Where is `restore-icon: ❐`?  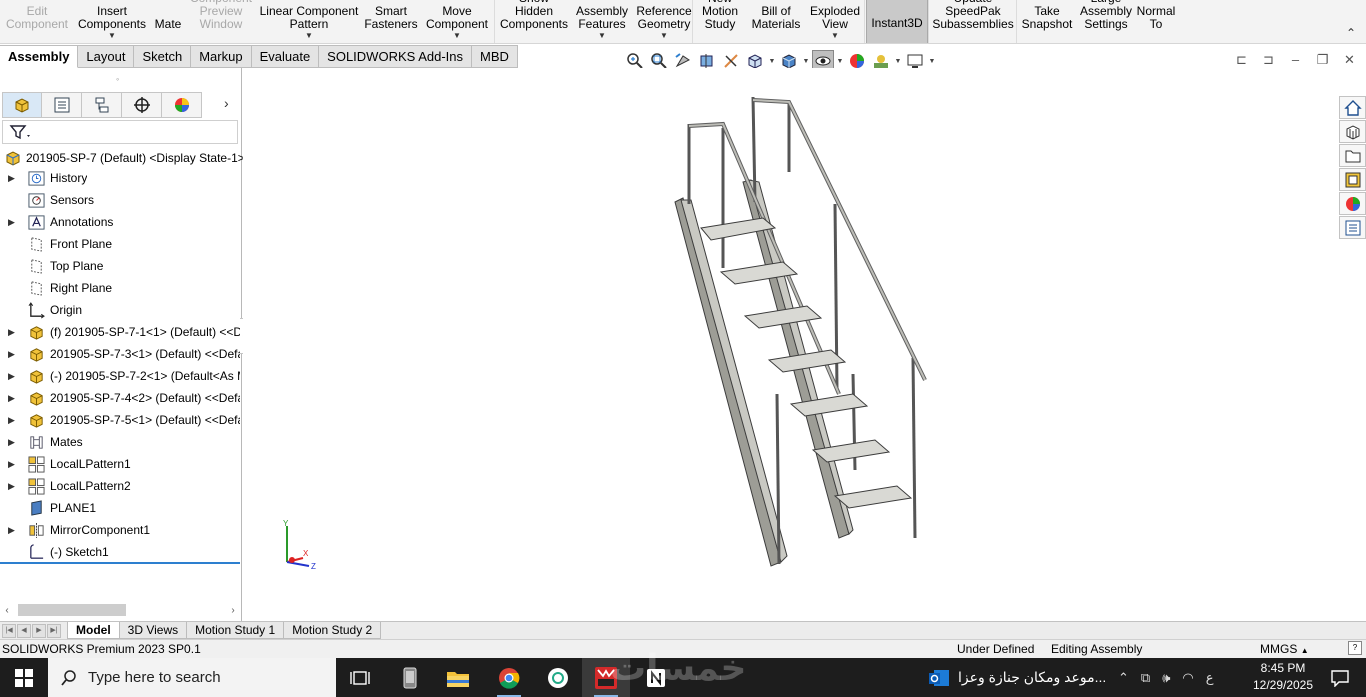 restore-icon: ❐ is located at coordinates (1322, 60).